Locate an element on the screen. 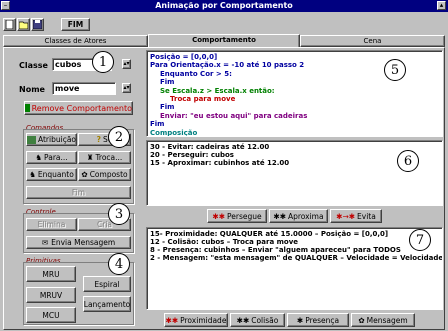 This screenshot has width=448, height=331. atribuicao-button: Atribuição is located at coordinates (51, 139).